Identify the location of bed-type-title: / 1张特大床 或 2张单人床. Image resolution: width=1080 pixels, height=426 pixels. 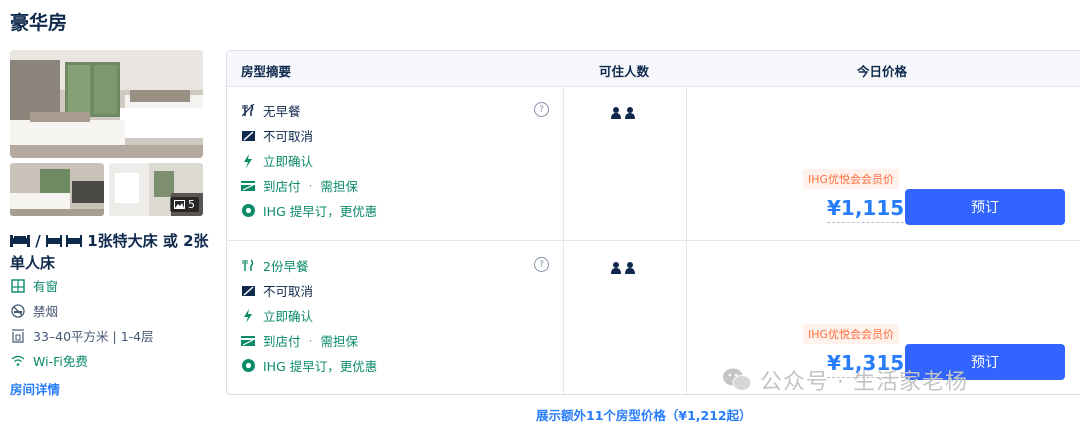
(110, 252).